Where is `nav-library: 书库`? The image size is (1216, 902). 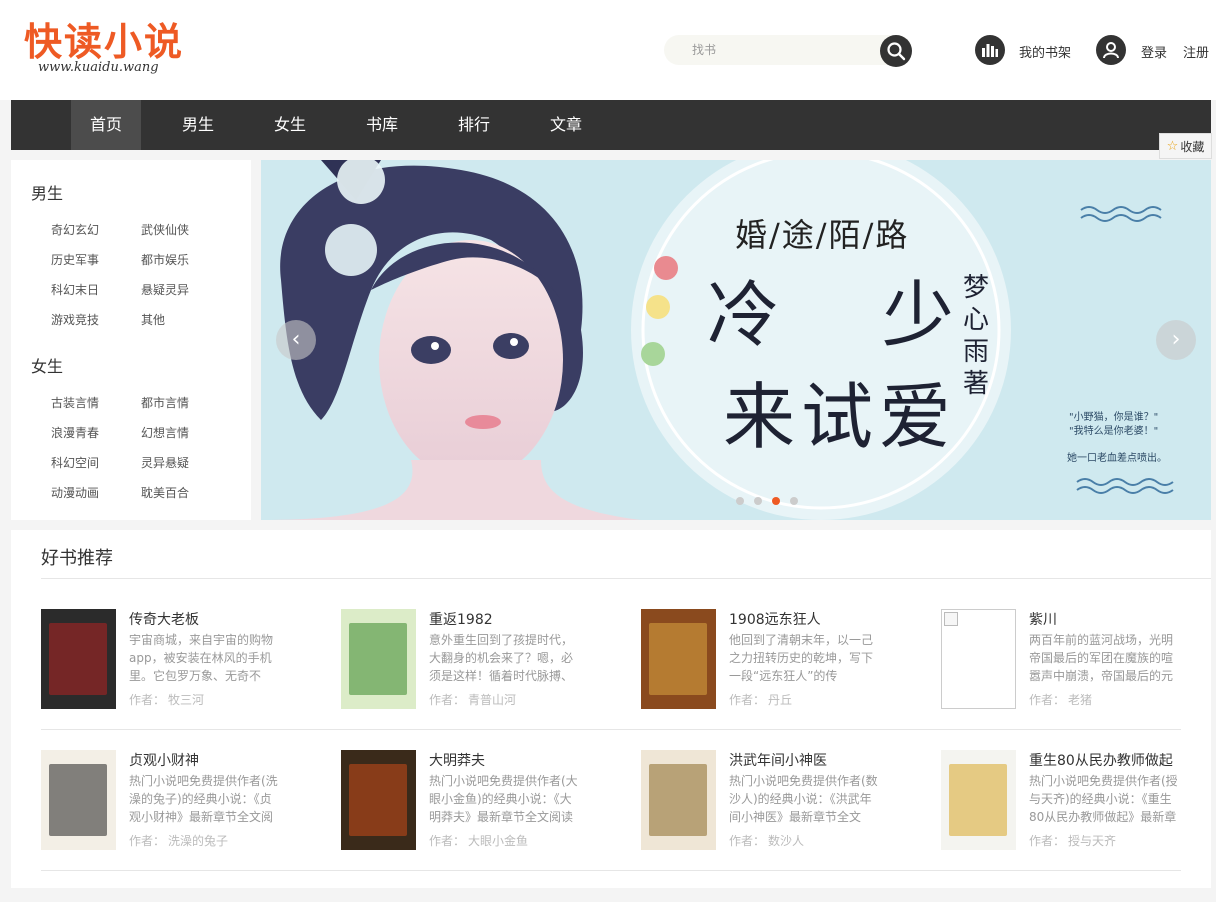
nav-library: 书库 is located at coordinates (382, 125).